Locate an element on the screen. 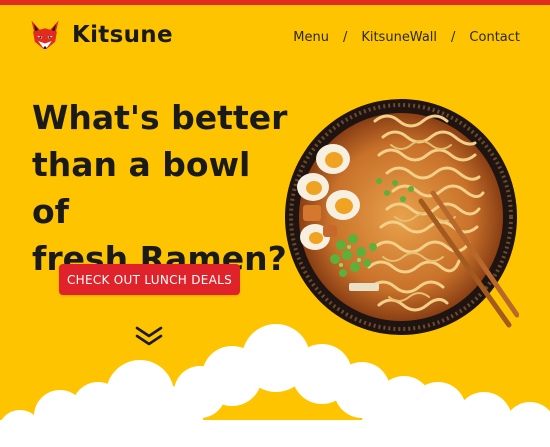  lunch-deals-button: CHECK OUT LUNCH DEALS is located at coordinates (149, 279).